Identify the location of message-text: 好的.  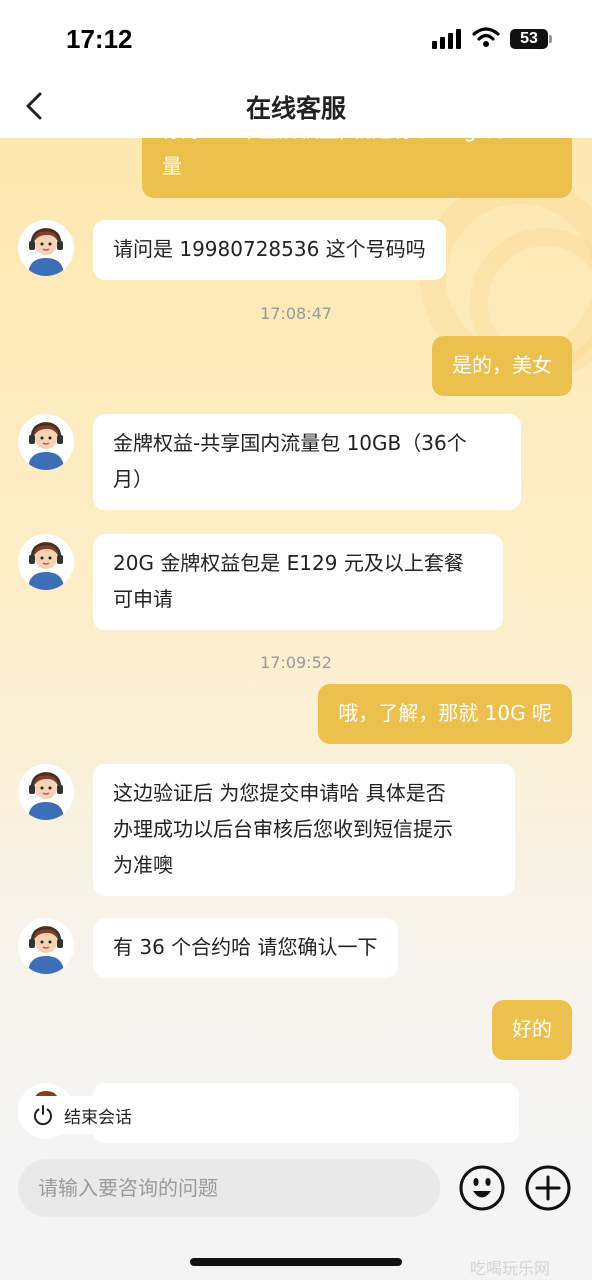
(532, 1029).